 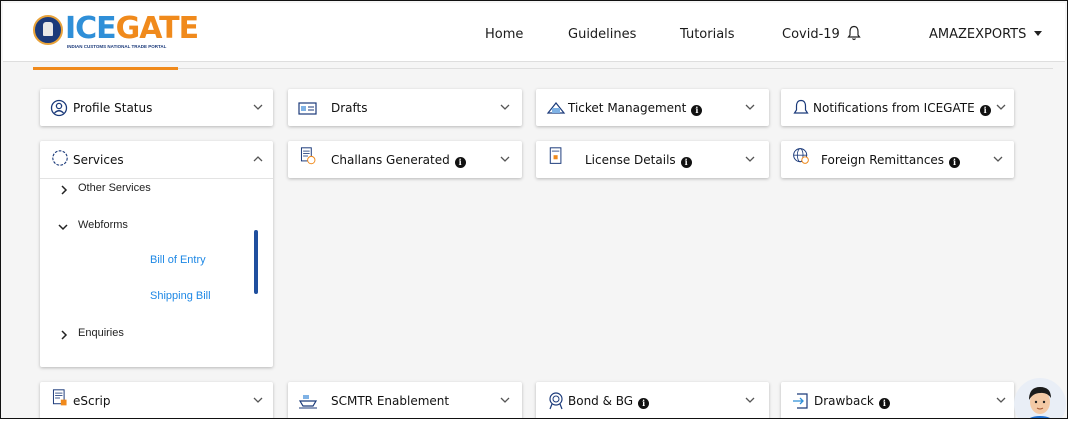 I want to click on escrip-icon, so click(x=59, y=397).